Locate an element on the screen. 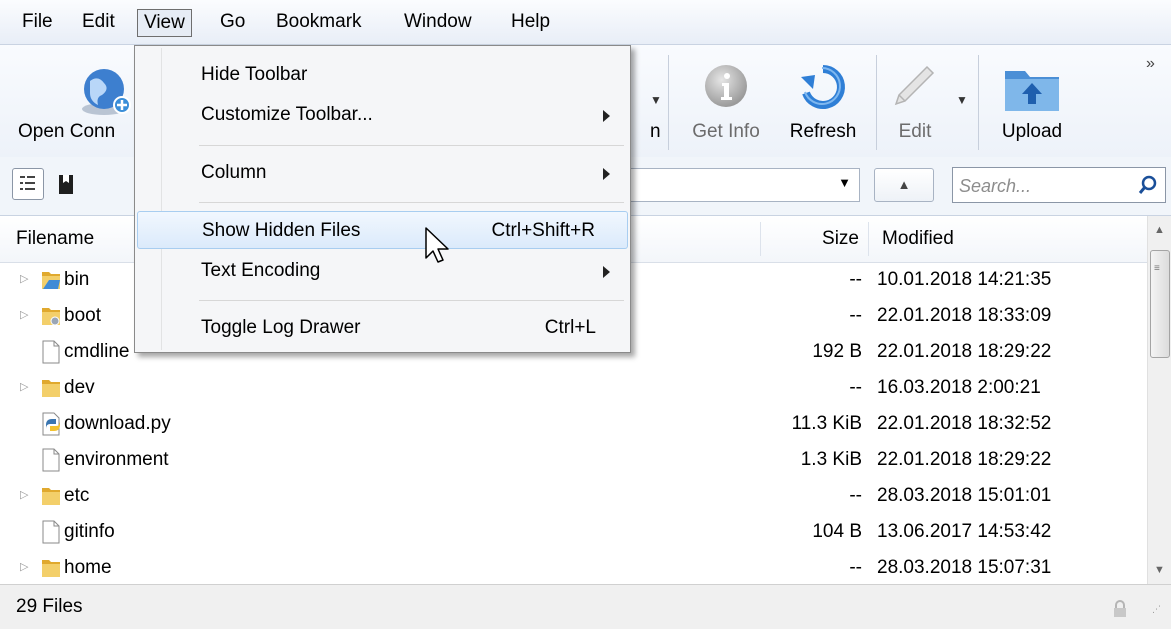 The height and width of the screenshot is (629, 1171). vertical-scrollbar: ▲ ≡ ▼ is located at coordinates (1159, 400).